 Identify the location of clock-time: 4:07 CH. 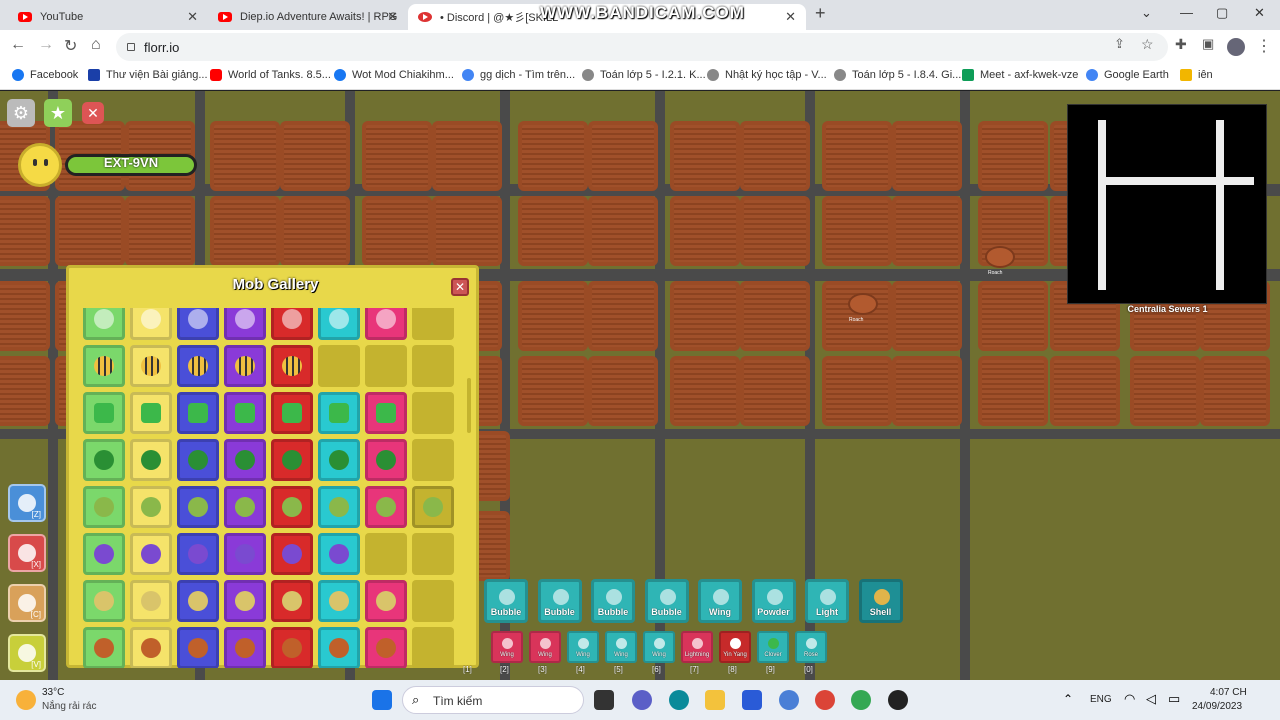
(1228, 692).